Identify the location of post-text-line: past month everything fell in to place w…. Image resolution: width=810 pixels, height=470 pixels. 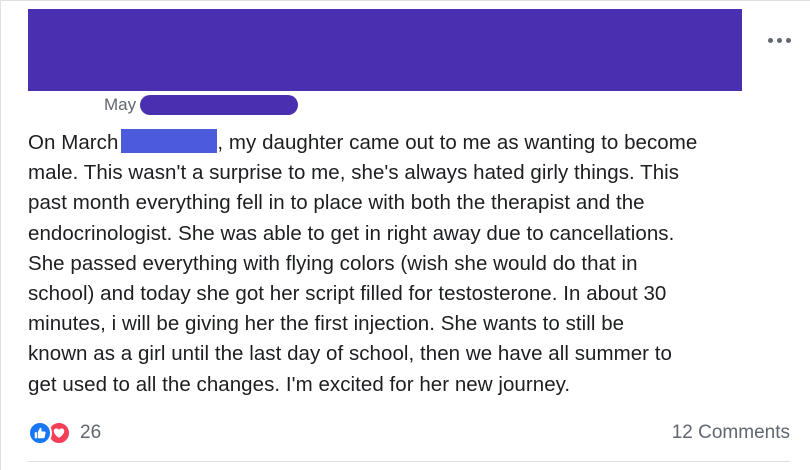
(336, 203).